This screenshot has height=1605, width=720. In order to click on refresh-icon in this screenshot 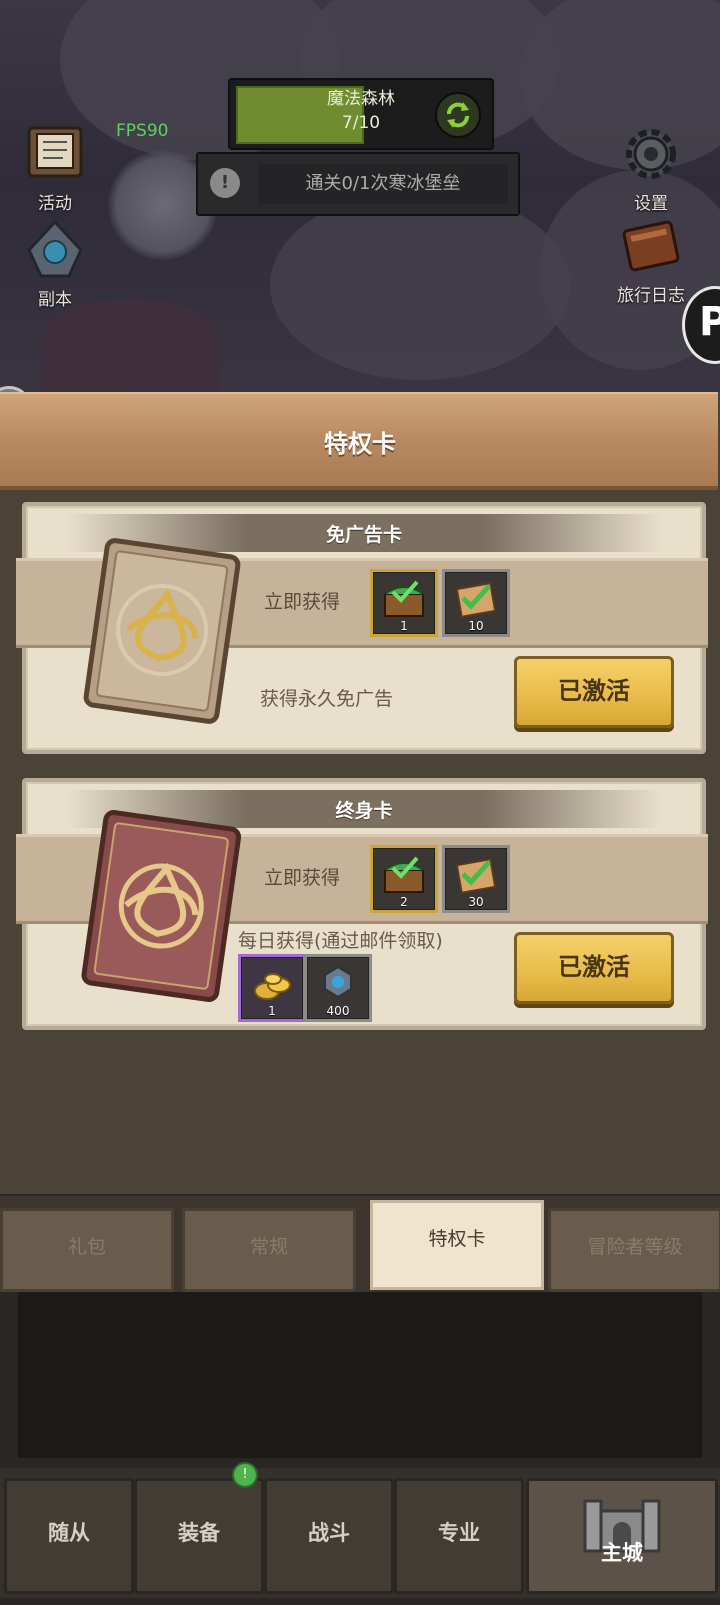, I will do `click(458, 115)`.